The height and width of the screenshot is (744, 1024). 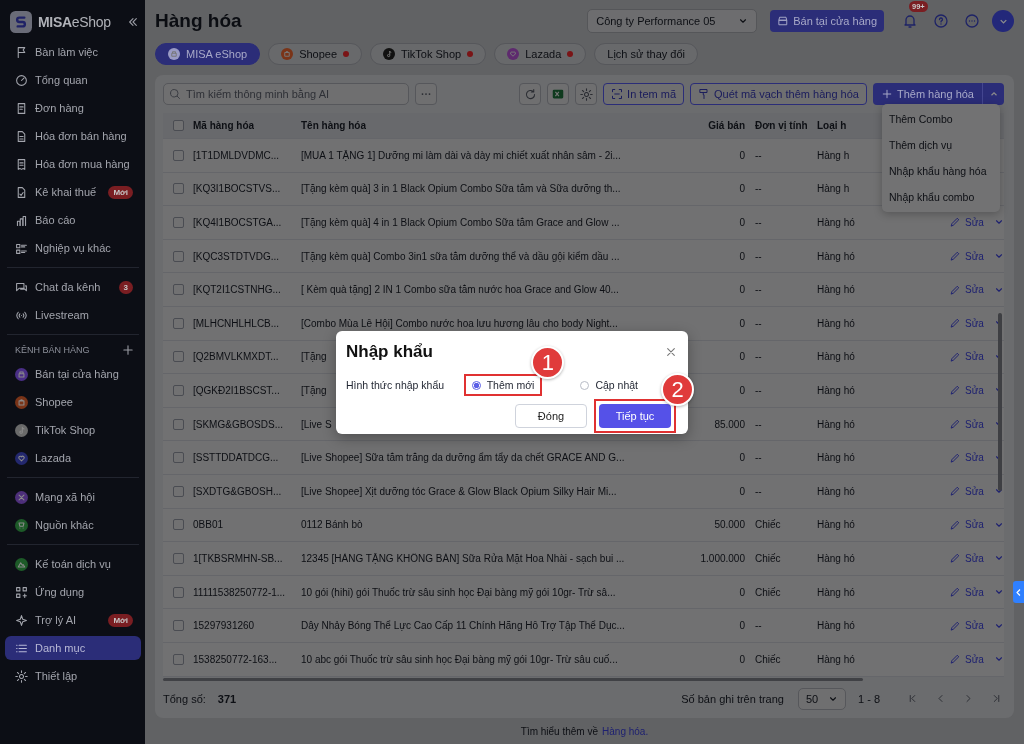 What do you see at coordinates (672, 21) in the screenshot?
I see `company-select: Công ty Performance 05` at bounding box center [672, 21].